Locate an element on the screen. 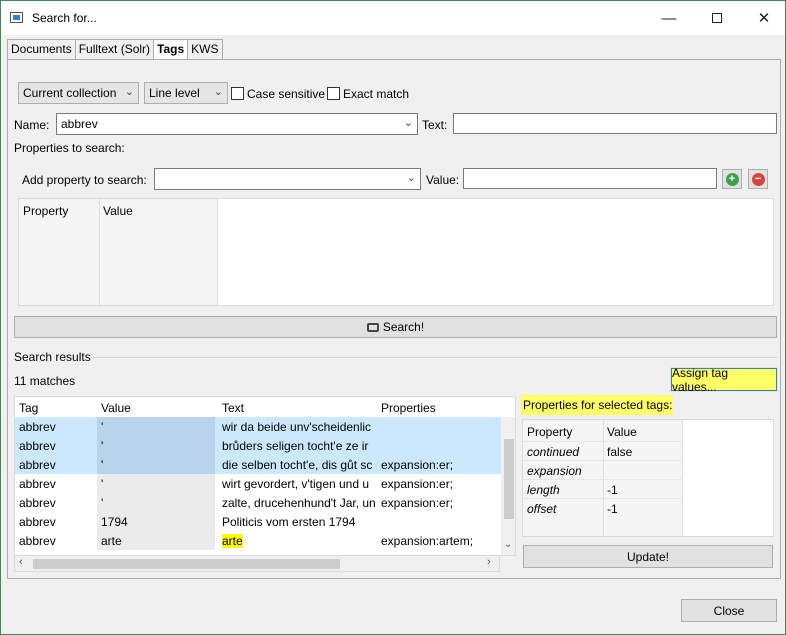 Image resolution: width=786 pixels, height=635 pixels. minimize-button: — is located at coordinates (669, 18).